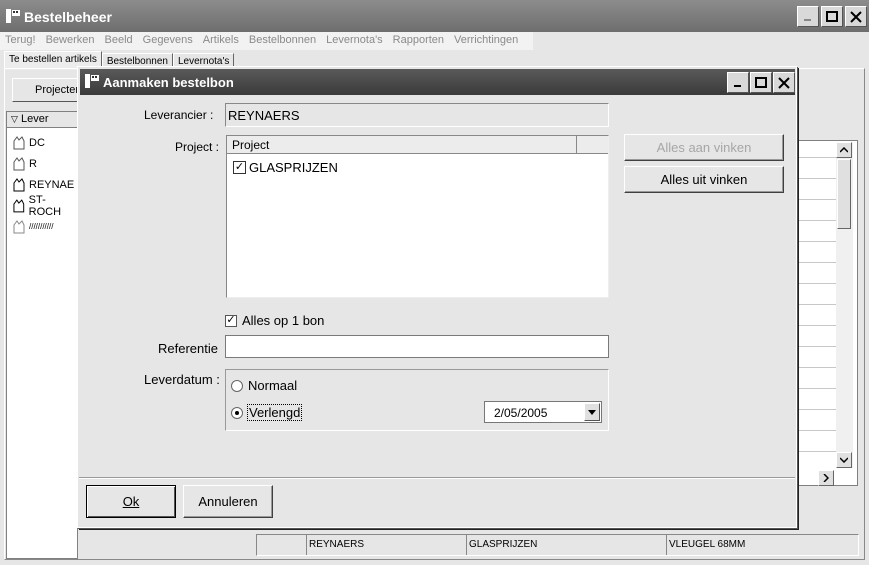 This screenshot has height=565, width=869. What do you see at coordinates (188, 348) in the screenshot?
I see `reference-label: Referentie` at bounding box center [188, 348].